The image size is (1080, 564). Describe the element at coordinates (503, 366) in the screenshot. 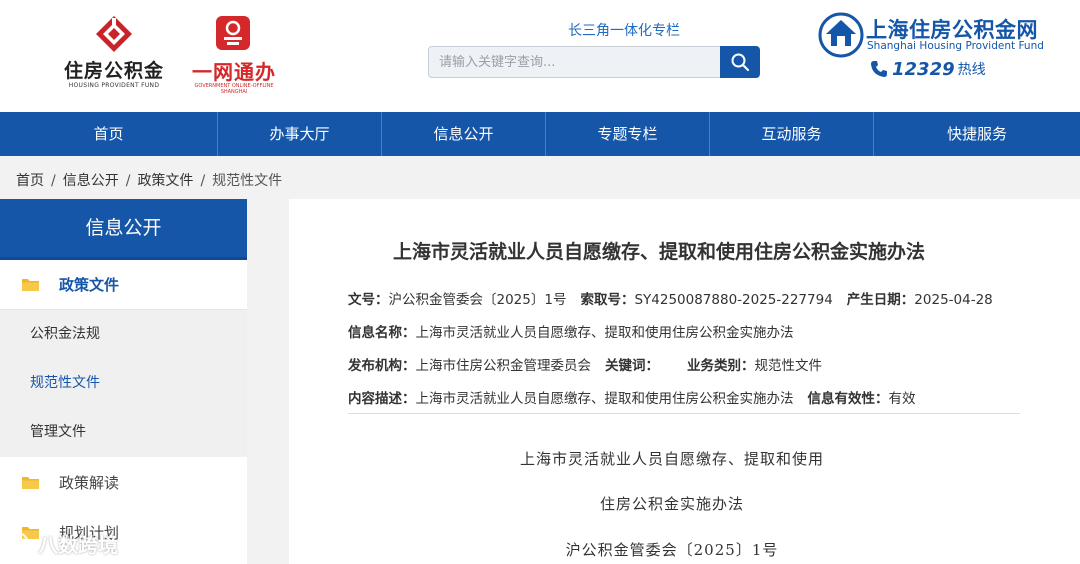

I see `meta-org: 上海市住房公积金管理委员会` at that location.